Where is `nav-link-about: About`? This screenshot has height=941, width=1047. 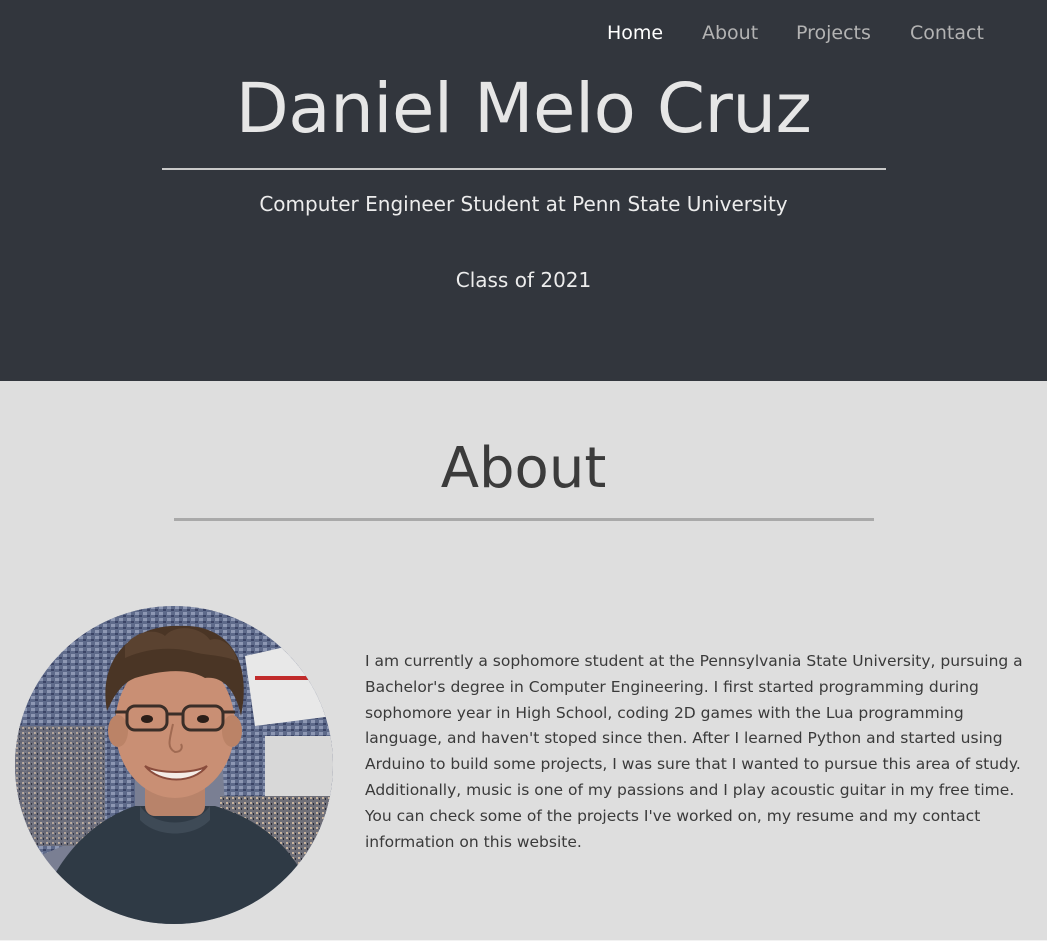
nav-link-about: About is located at coordinates (730, 33).